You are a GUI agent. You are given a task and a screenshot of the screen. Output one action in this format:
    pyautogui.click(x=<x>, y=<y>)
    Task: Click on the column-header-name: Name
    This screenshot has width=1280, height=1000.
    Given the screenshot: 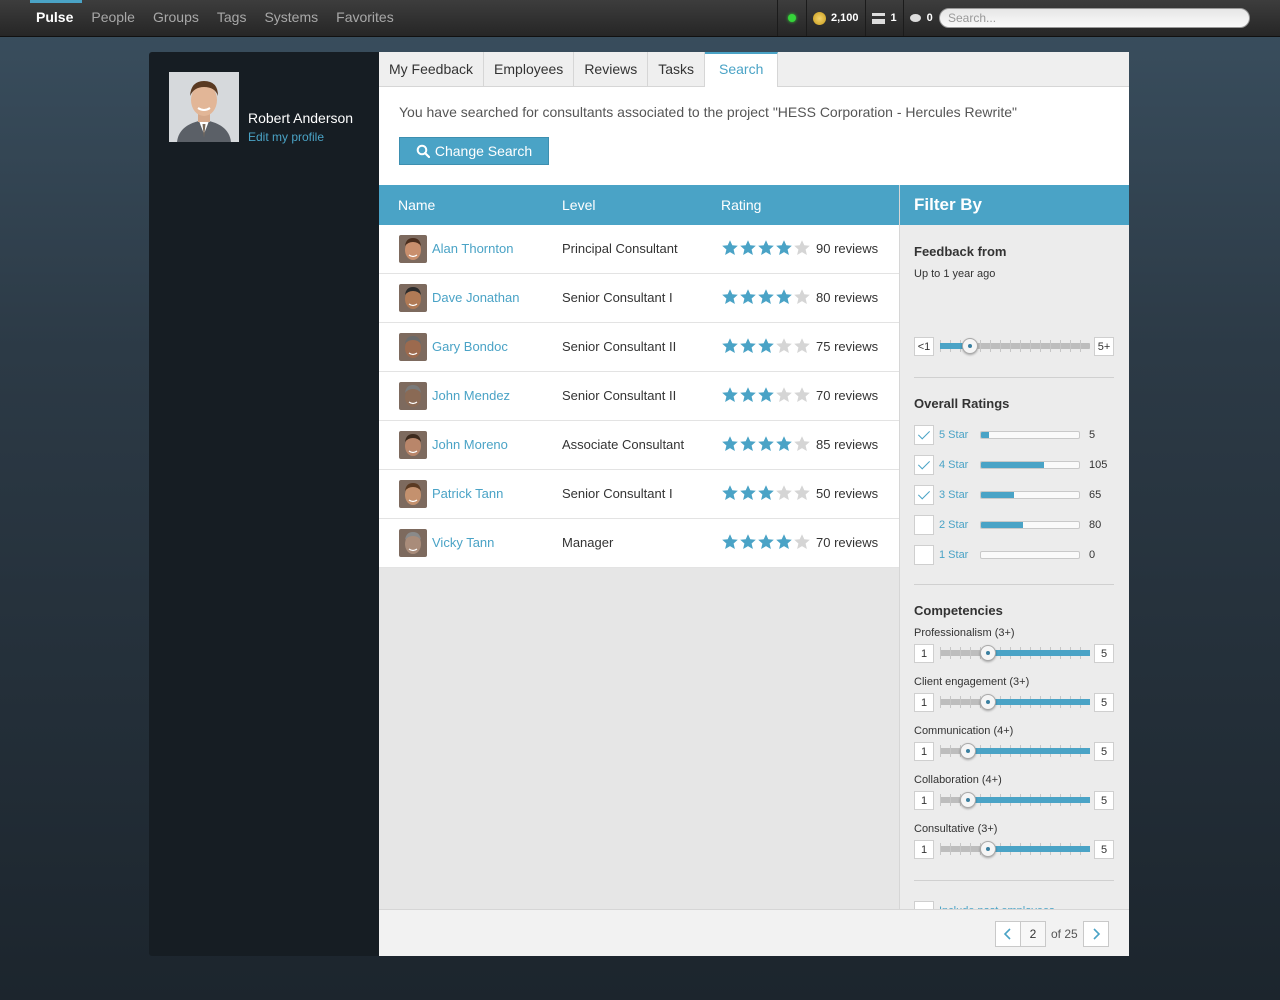 What is the action you would take?
    pyautogui.click(x=416, y=205)
    